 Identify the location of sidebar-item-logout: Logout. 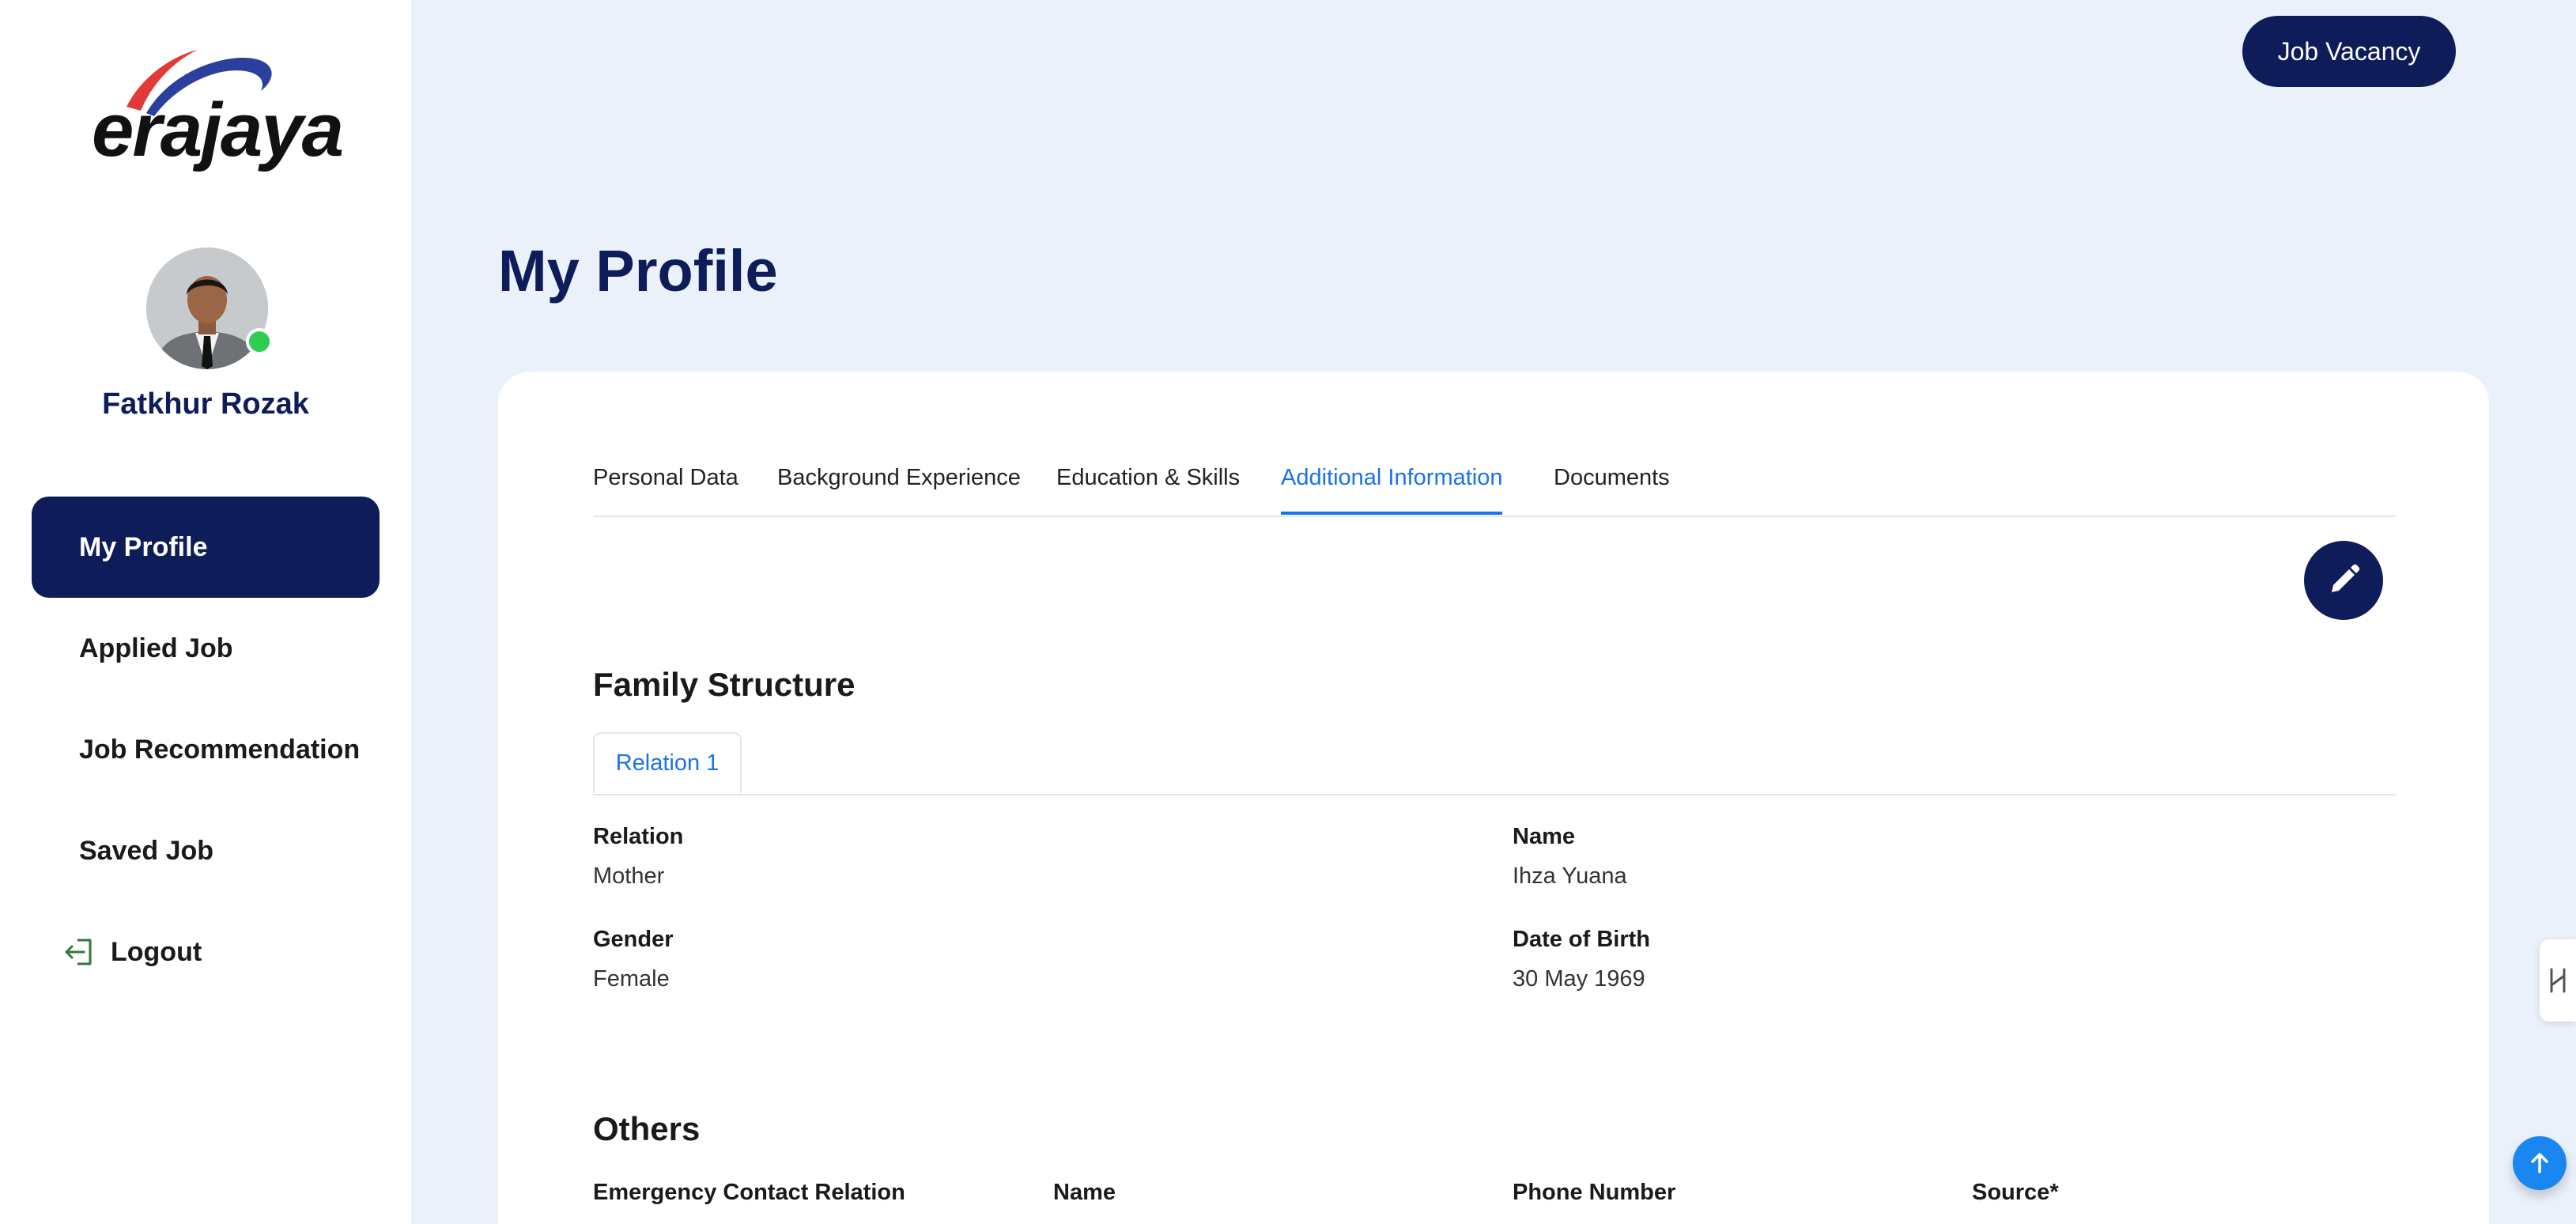
(206, 952).